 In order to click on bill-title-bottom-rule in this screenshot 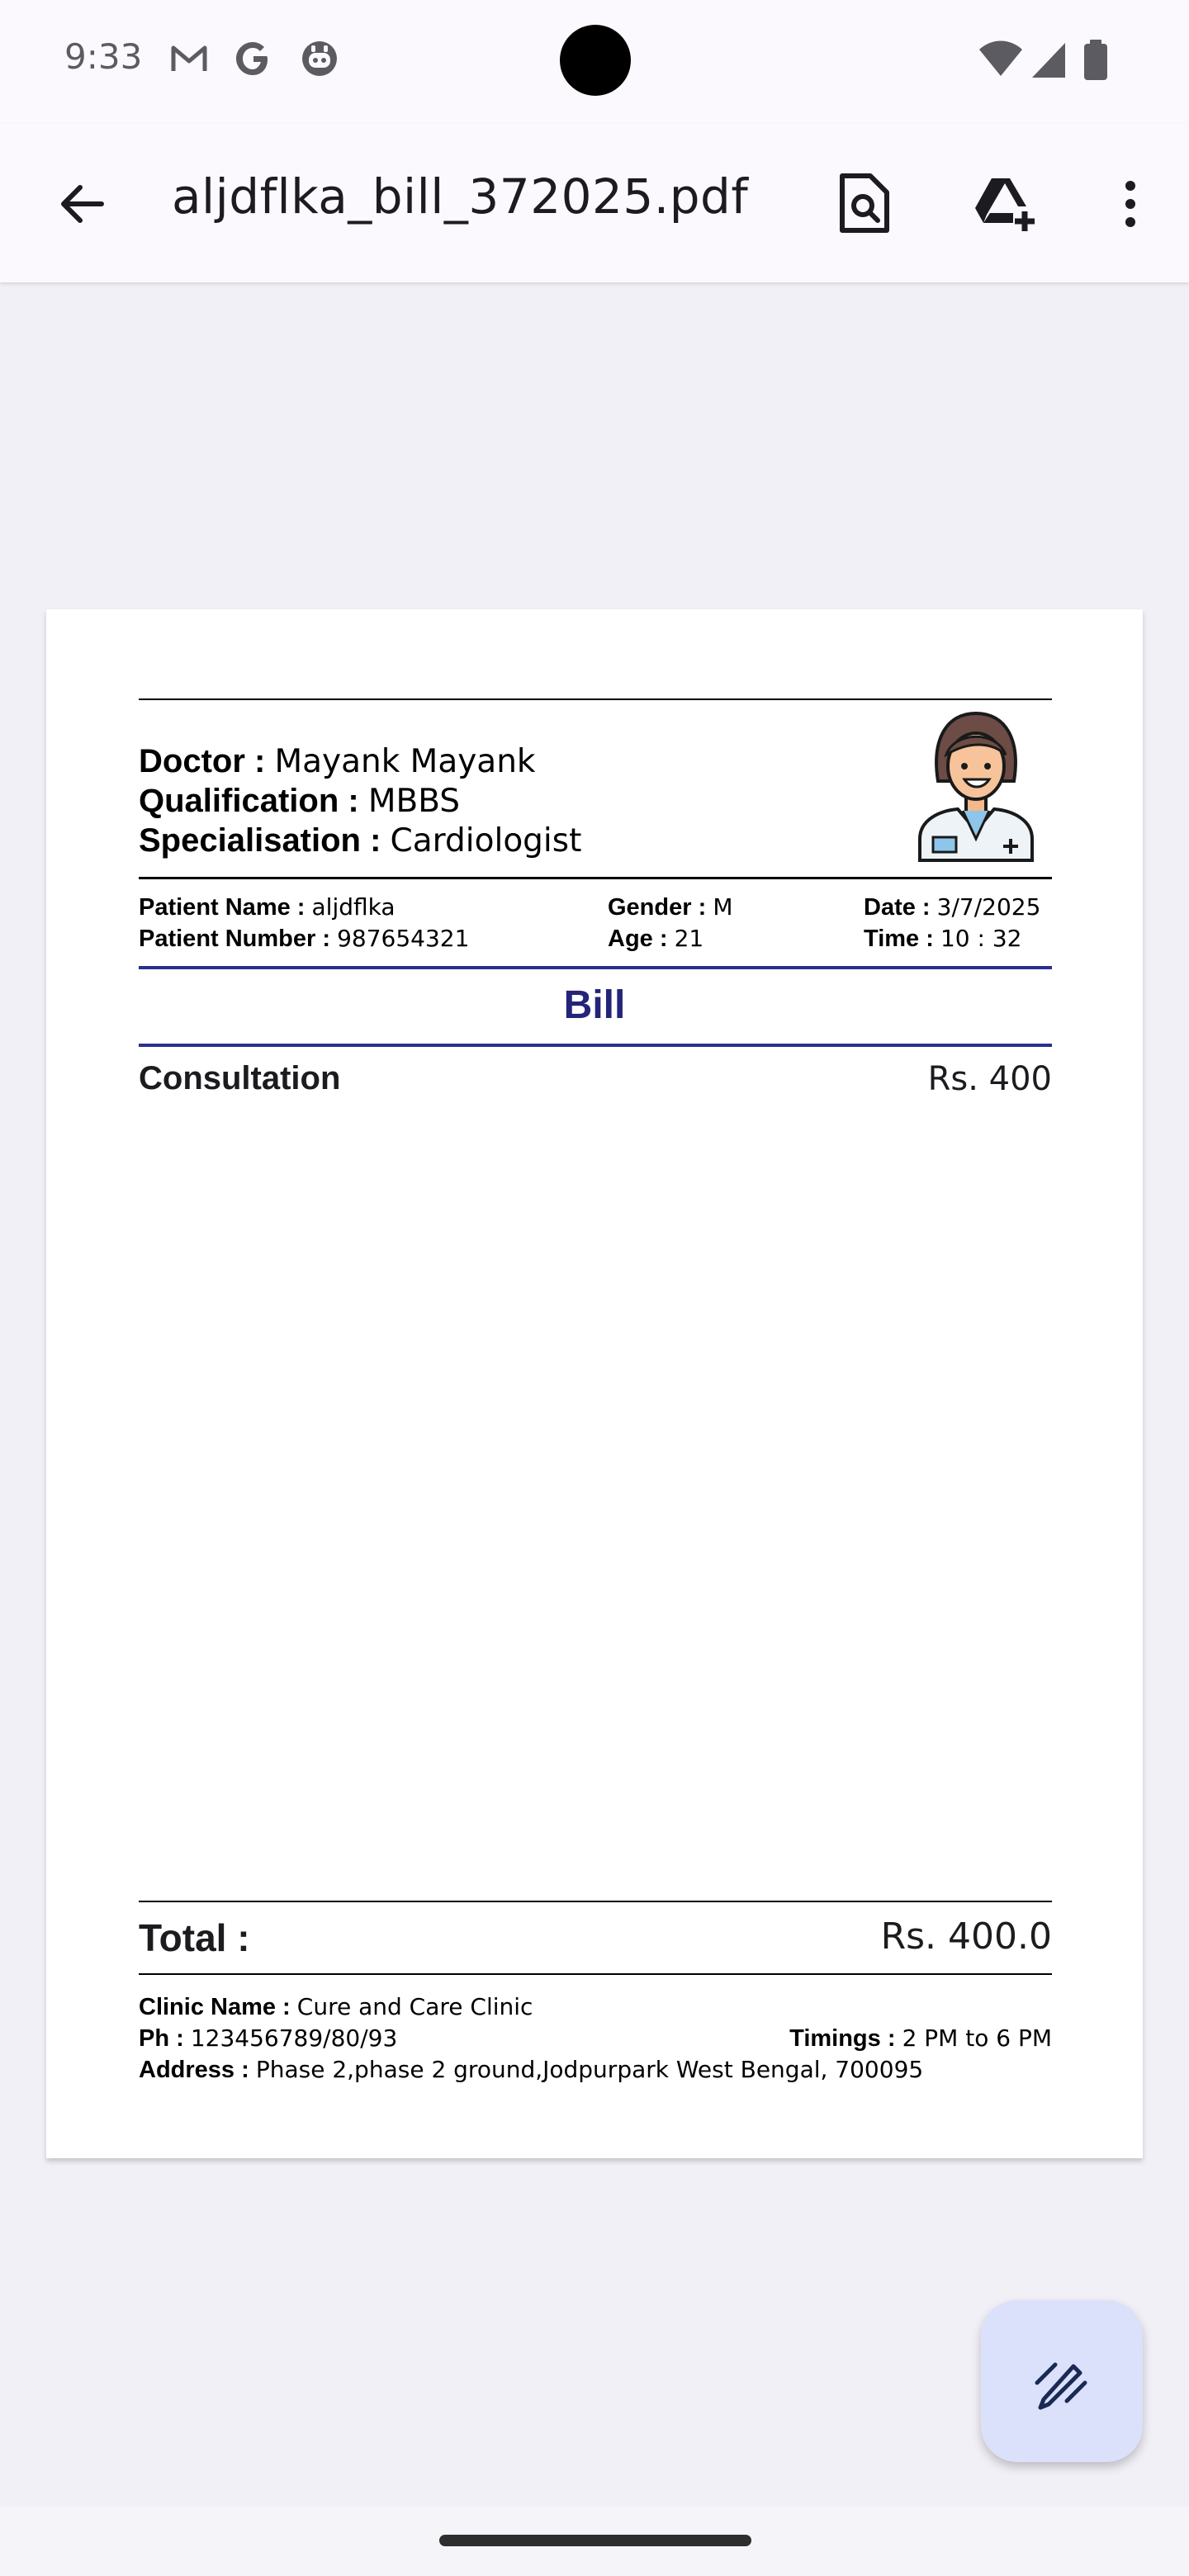, I will do `click(595, 1045)`.